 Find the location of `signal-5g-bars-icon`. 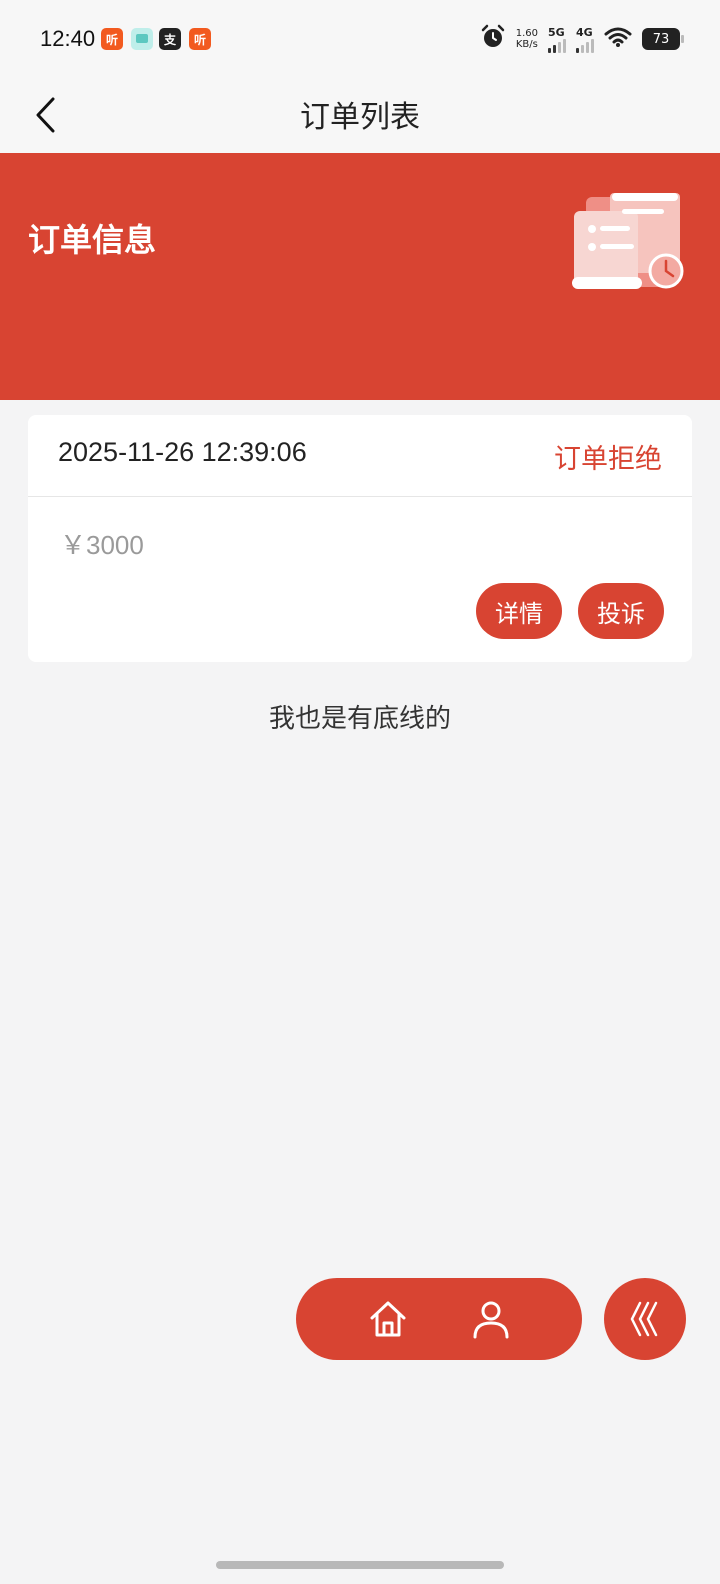

signal-5g-bars-icon is located at coordinates (557, 45).